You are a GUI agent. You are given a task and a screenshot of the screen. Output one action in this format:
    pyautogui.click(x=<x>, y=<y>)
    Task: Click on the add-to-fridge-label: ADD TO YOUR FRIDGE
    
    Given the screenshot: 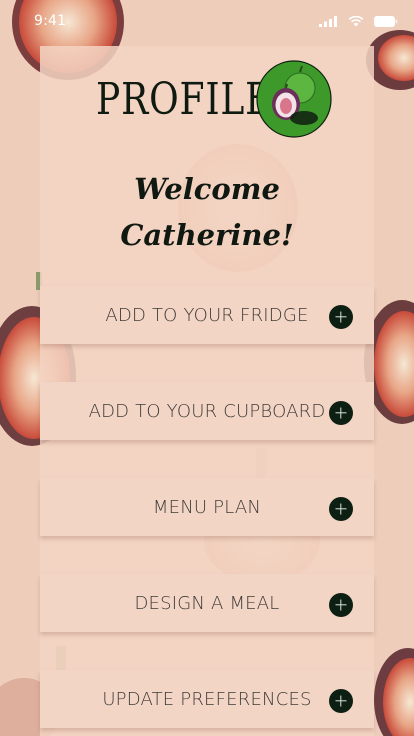 What is the action you would take?
    pyautogui.click(x=207, y=315)
    